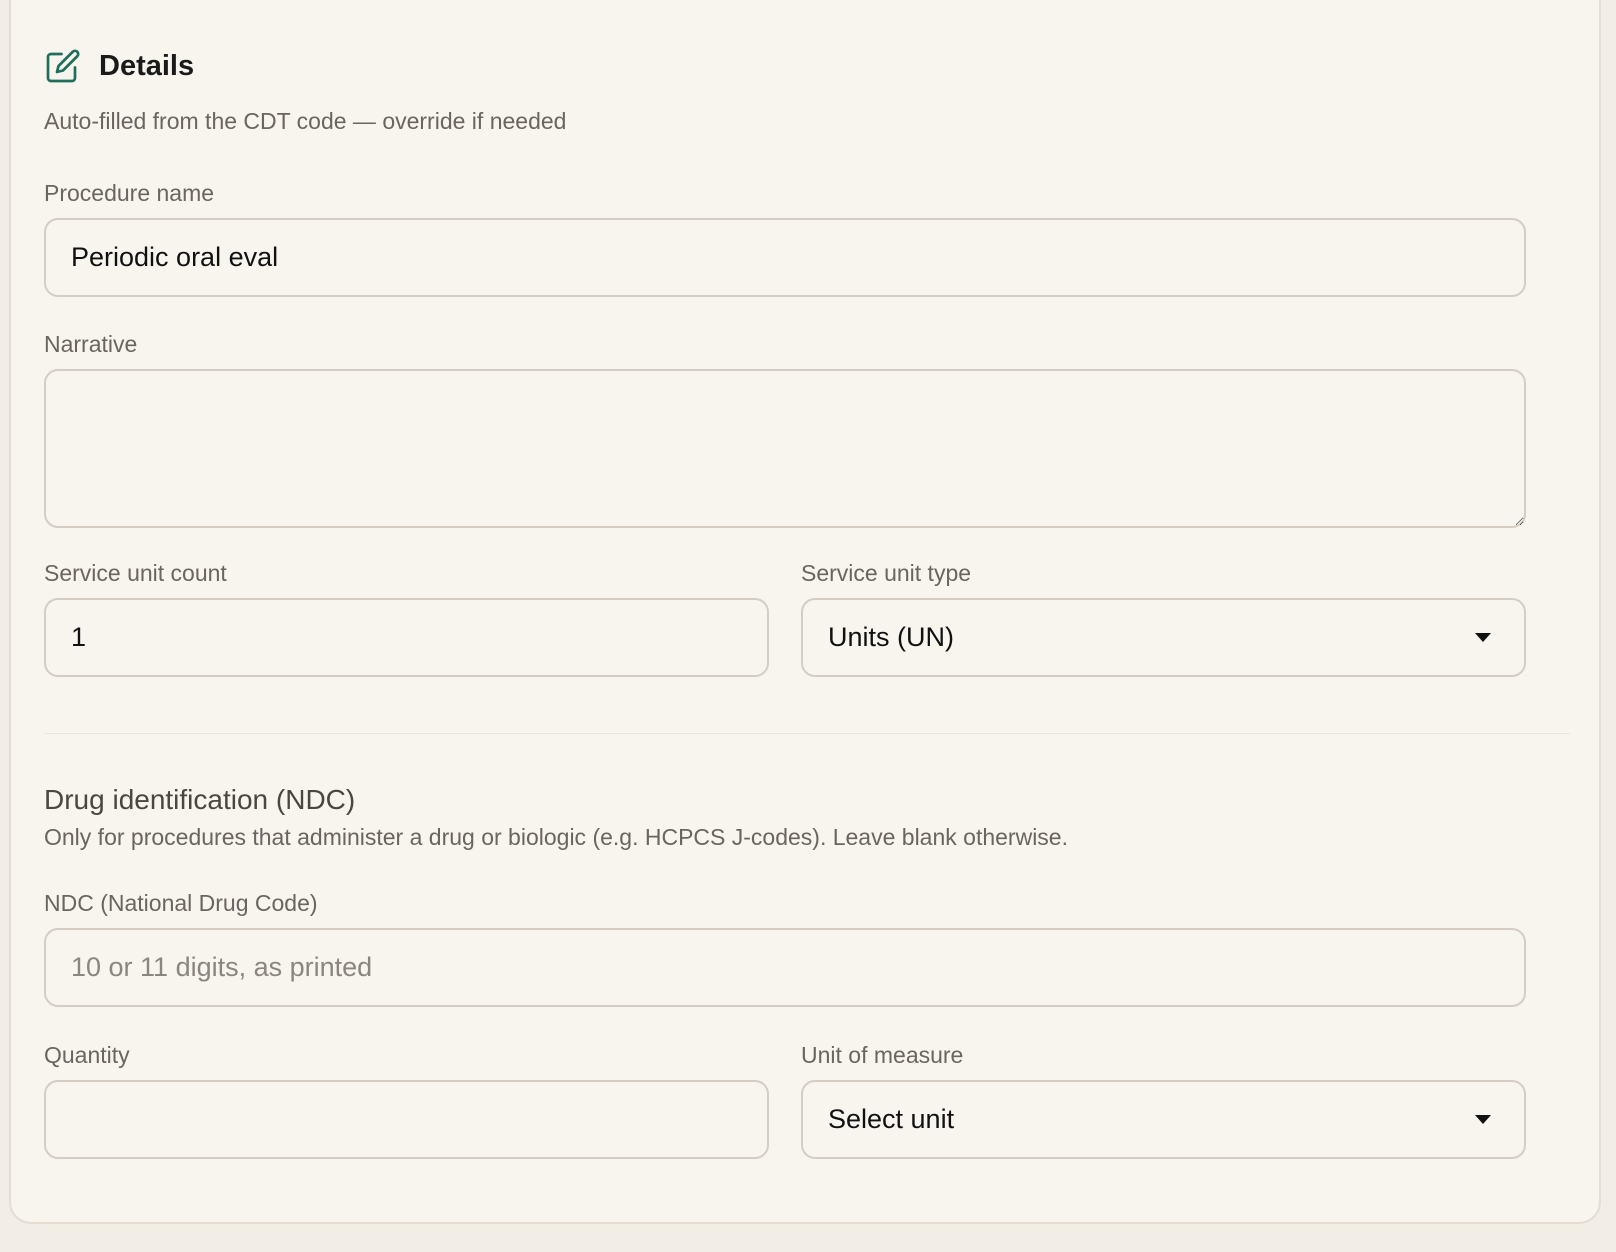 The image size is (1616, 1252). Describe the element at coordinates (147, 65) in the screenshot. I see `page-title: Details` at that location.